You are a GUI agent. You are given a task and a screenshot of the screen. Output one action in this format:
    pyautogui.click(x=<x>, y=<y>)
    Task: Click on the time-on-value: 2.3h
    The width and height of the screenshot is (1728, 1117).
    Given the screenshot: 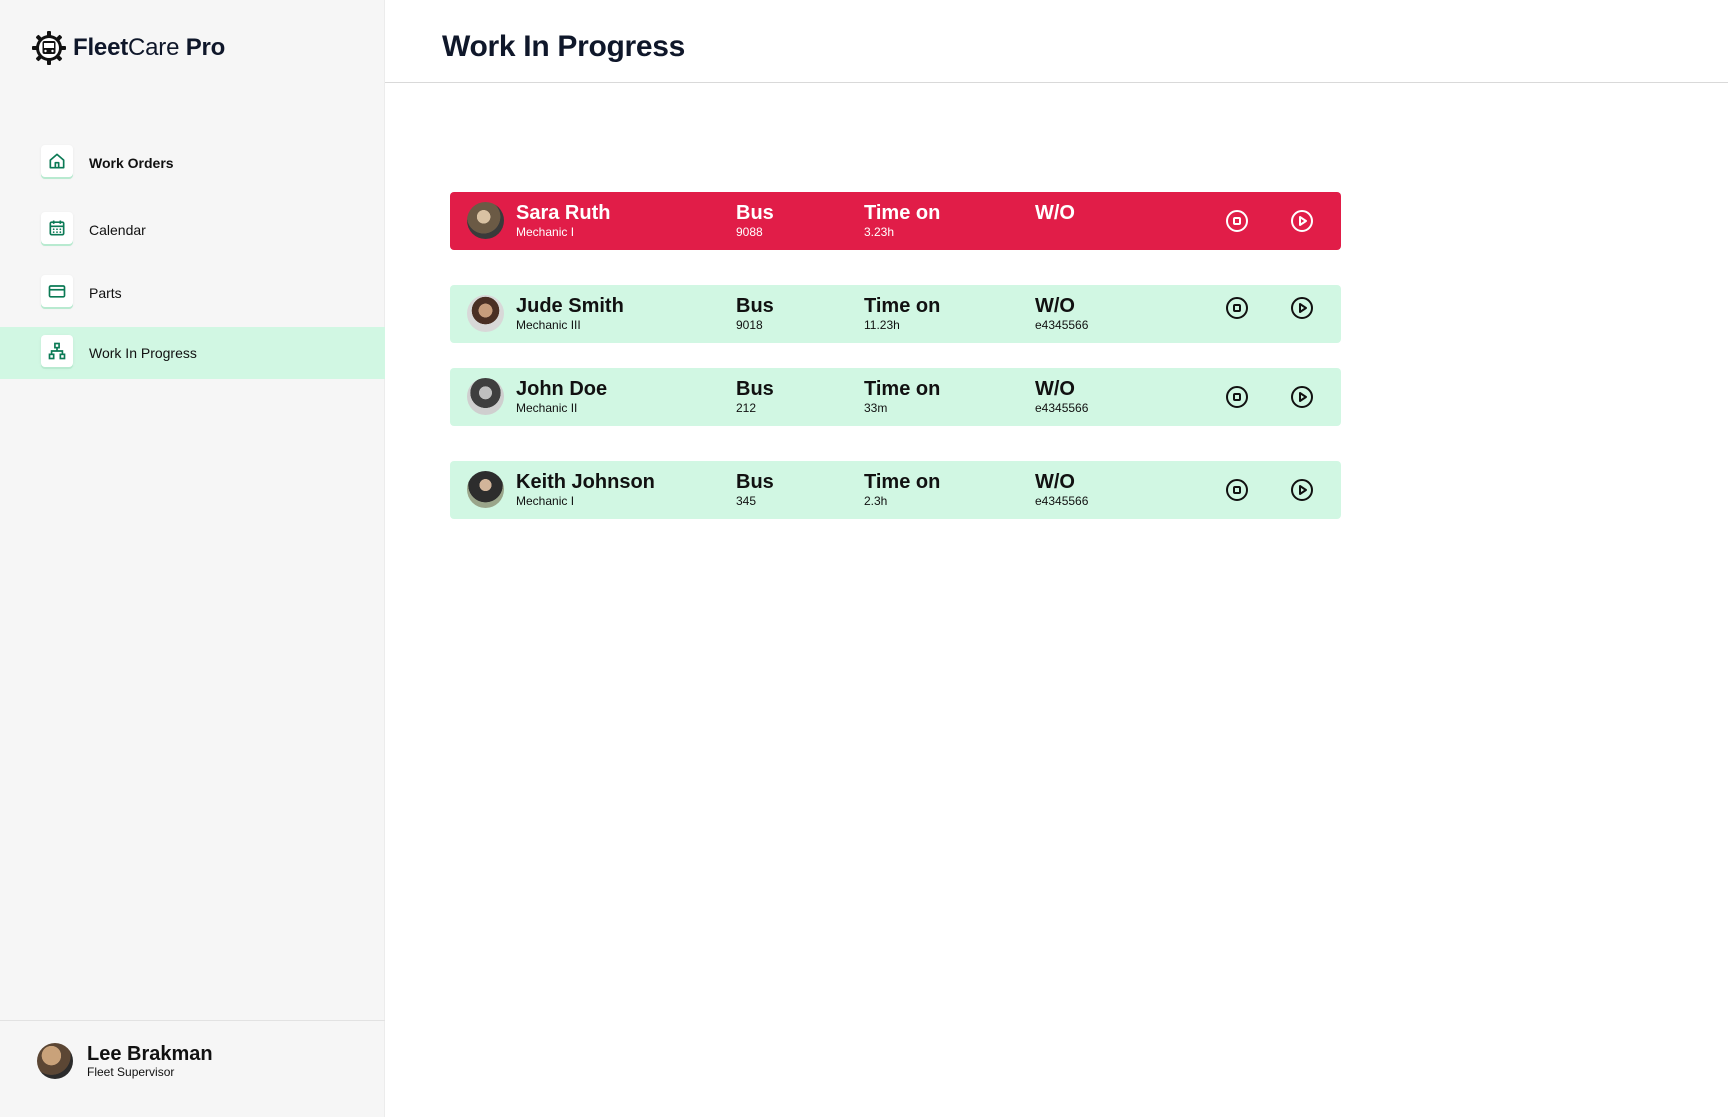 What is the action you would take?
    pyautogui.click(x=876, y=501)
    